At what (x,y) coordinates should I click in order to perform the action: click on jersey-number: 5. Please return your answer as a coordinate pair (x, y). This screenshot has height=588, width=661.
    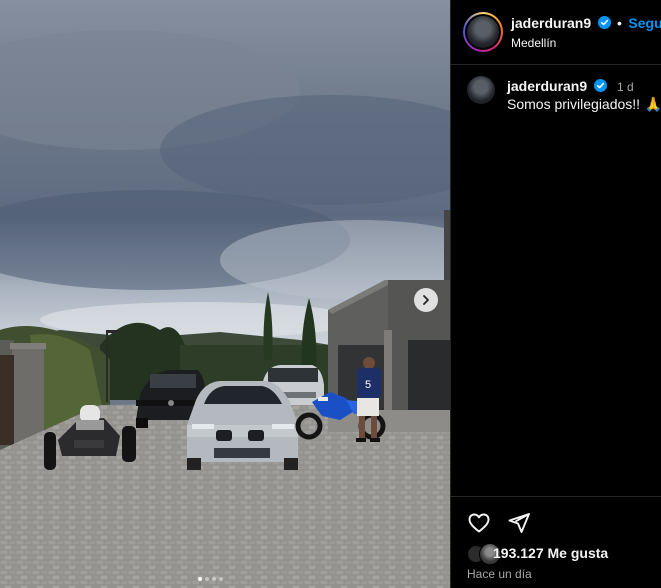
    Looking at the image, I should click on (368, 385).